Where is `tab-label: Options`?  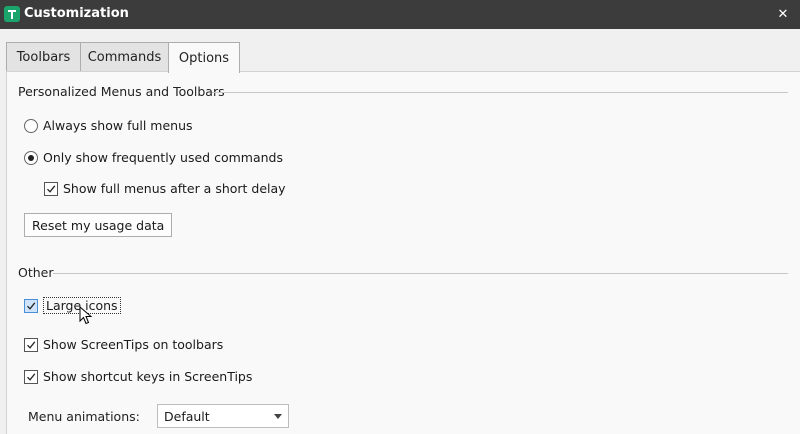 tab-label: Options is located at coordinates (204, 58).